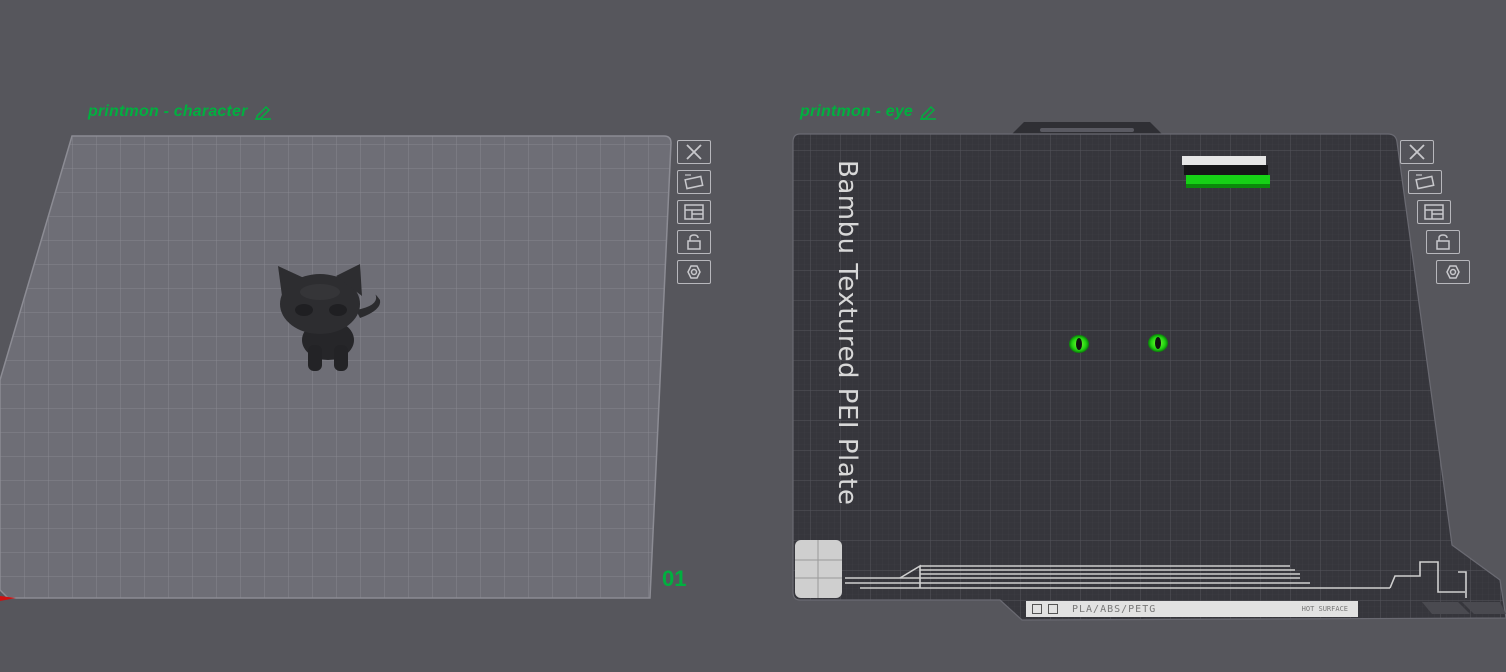 Image resolution: width=1506 pixels, height=672 pixels. Describe the element at coordinates (1037, 609) in the screenshot. I see `bed-grid-icon` at that location.